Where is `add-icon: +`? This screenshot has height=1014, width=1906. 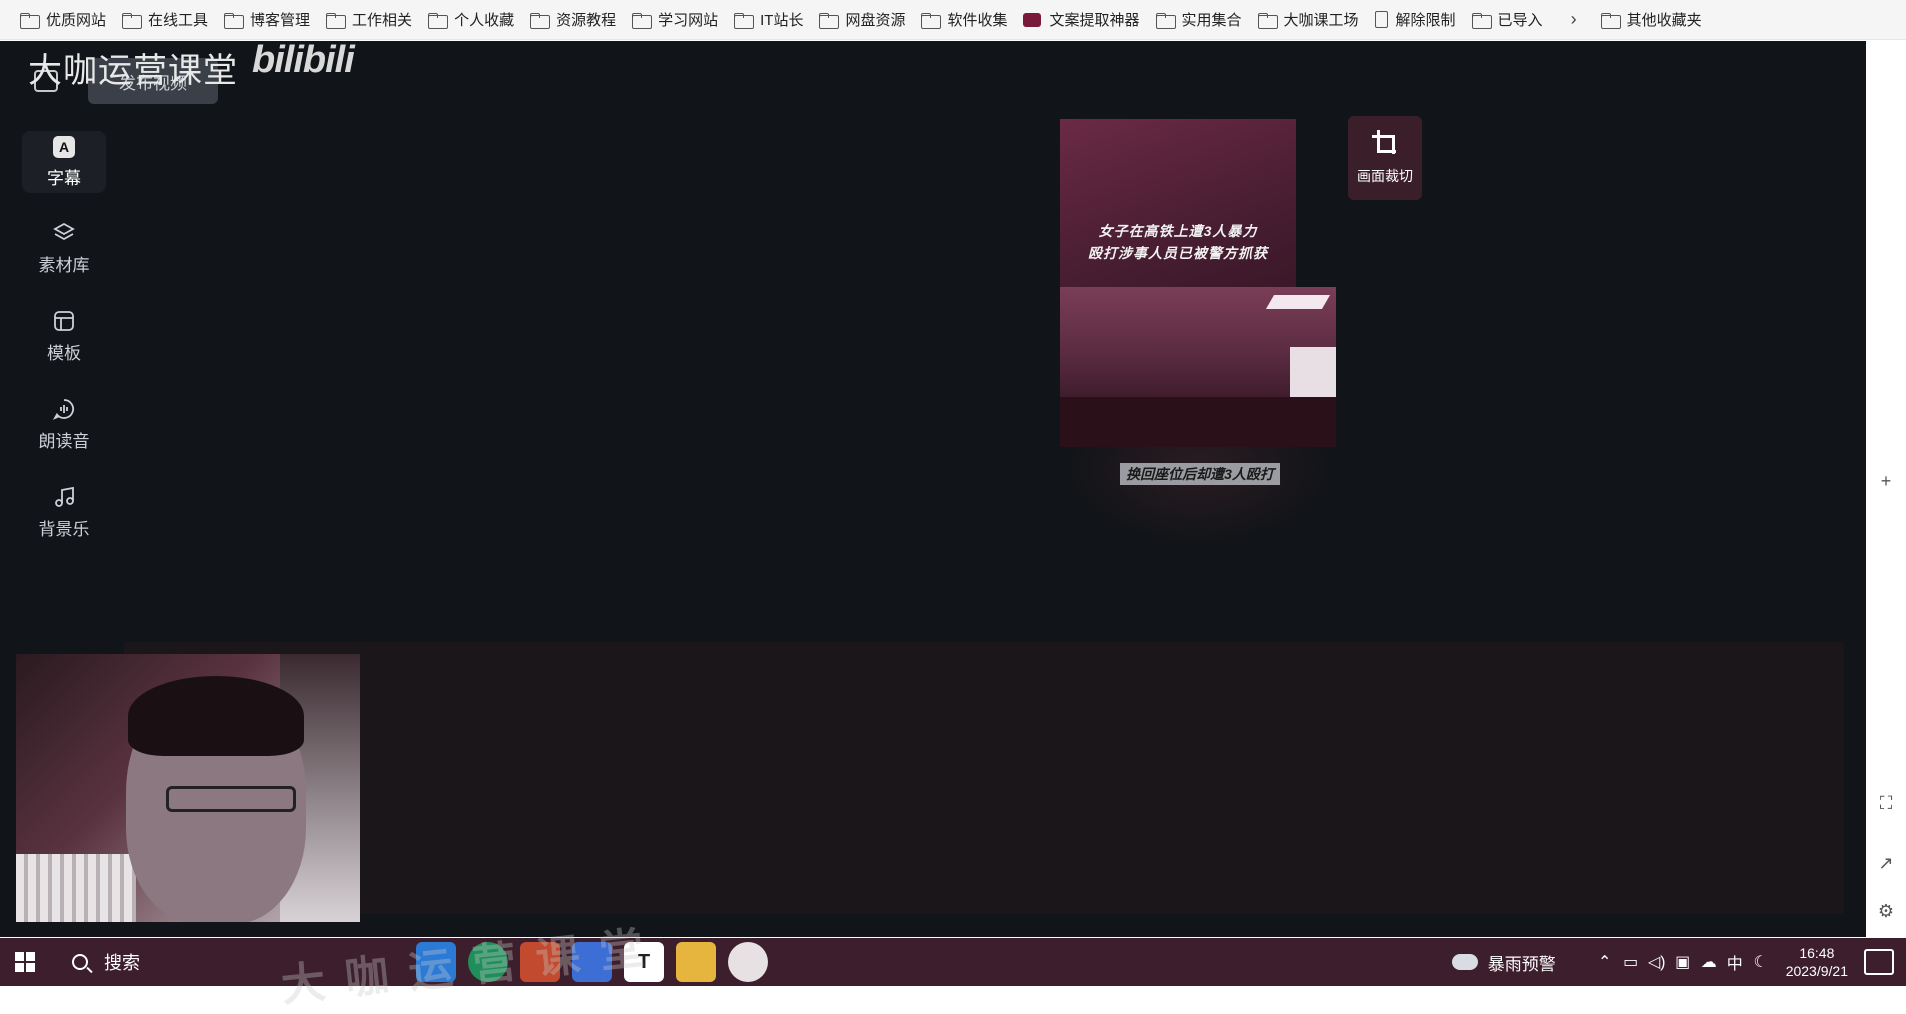 add-icon: + is located at coordinates (1886, 481).